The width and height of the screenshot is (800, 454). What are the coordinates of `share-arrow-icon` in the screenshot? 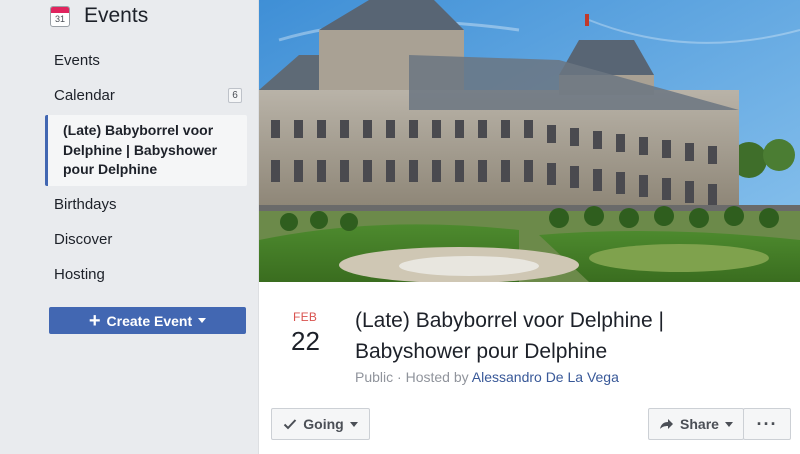 It's located at (667, 424).